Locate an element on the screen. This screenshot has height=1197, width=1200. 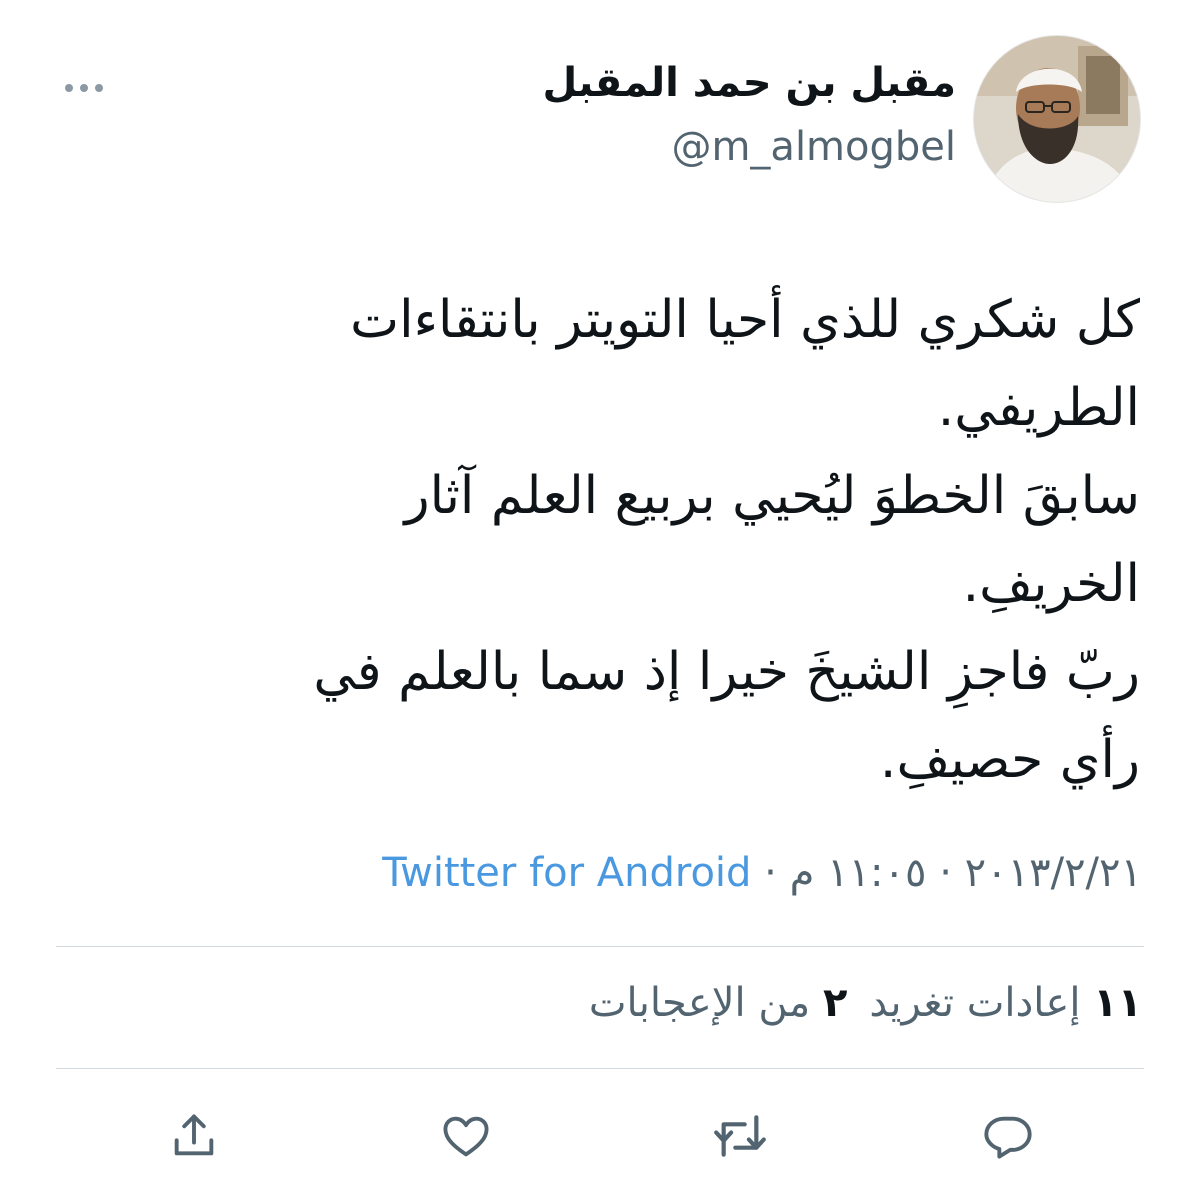
tweet-stats: ١١ إعادات تغريد ٢ من الإعجابات is located at coordinates (865, 1003).